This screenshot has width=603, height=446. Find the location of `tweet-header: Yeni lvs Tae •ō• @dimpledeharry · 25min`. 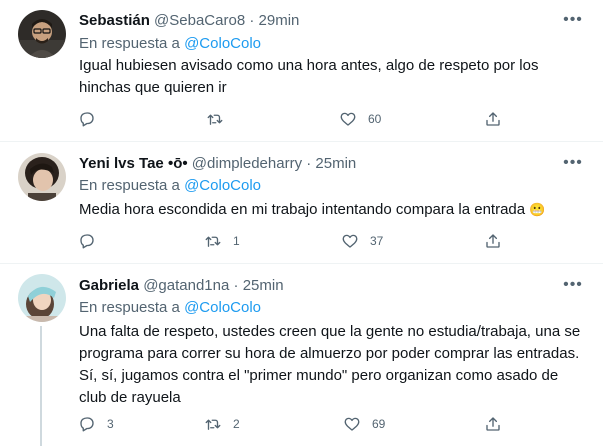

tweet-header: Yeni lvs Tae •ō• @dimpledeharry · 25min is located at coordinates (217, 164).